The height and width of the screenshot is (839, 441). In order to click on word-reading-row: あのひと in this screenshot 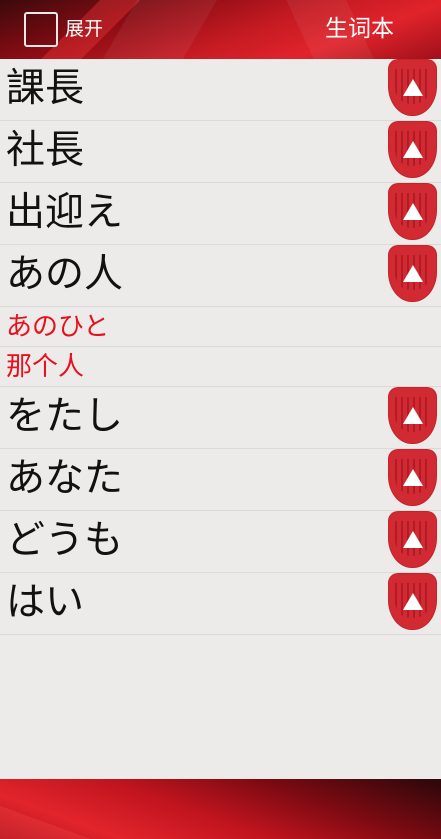, I will do `click(220, 327)`.